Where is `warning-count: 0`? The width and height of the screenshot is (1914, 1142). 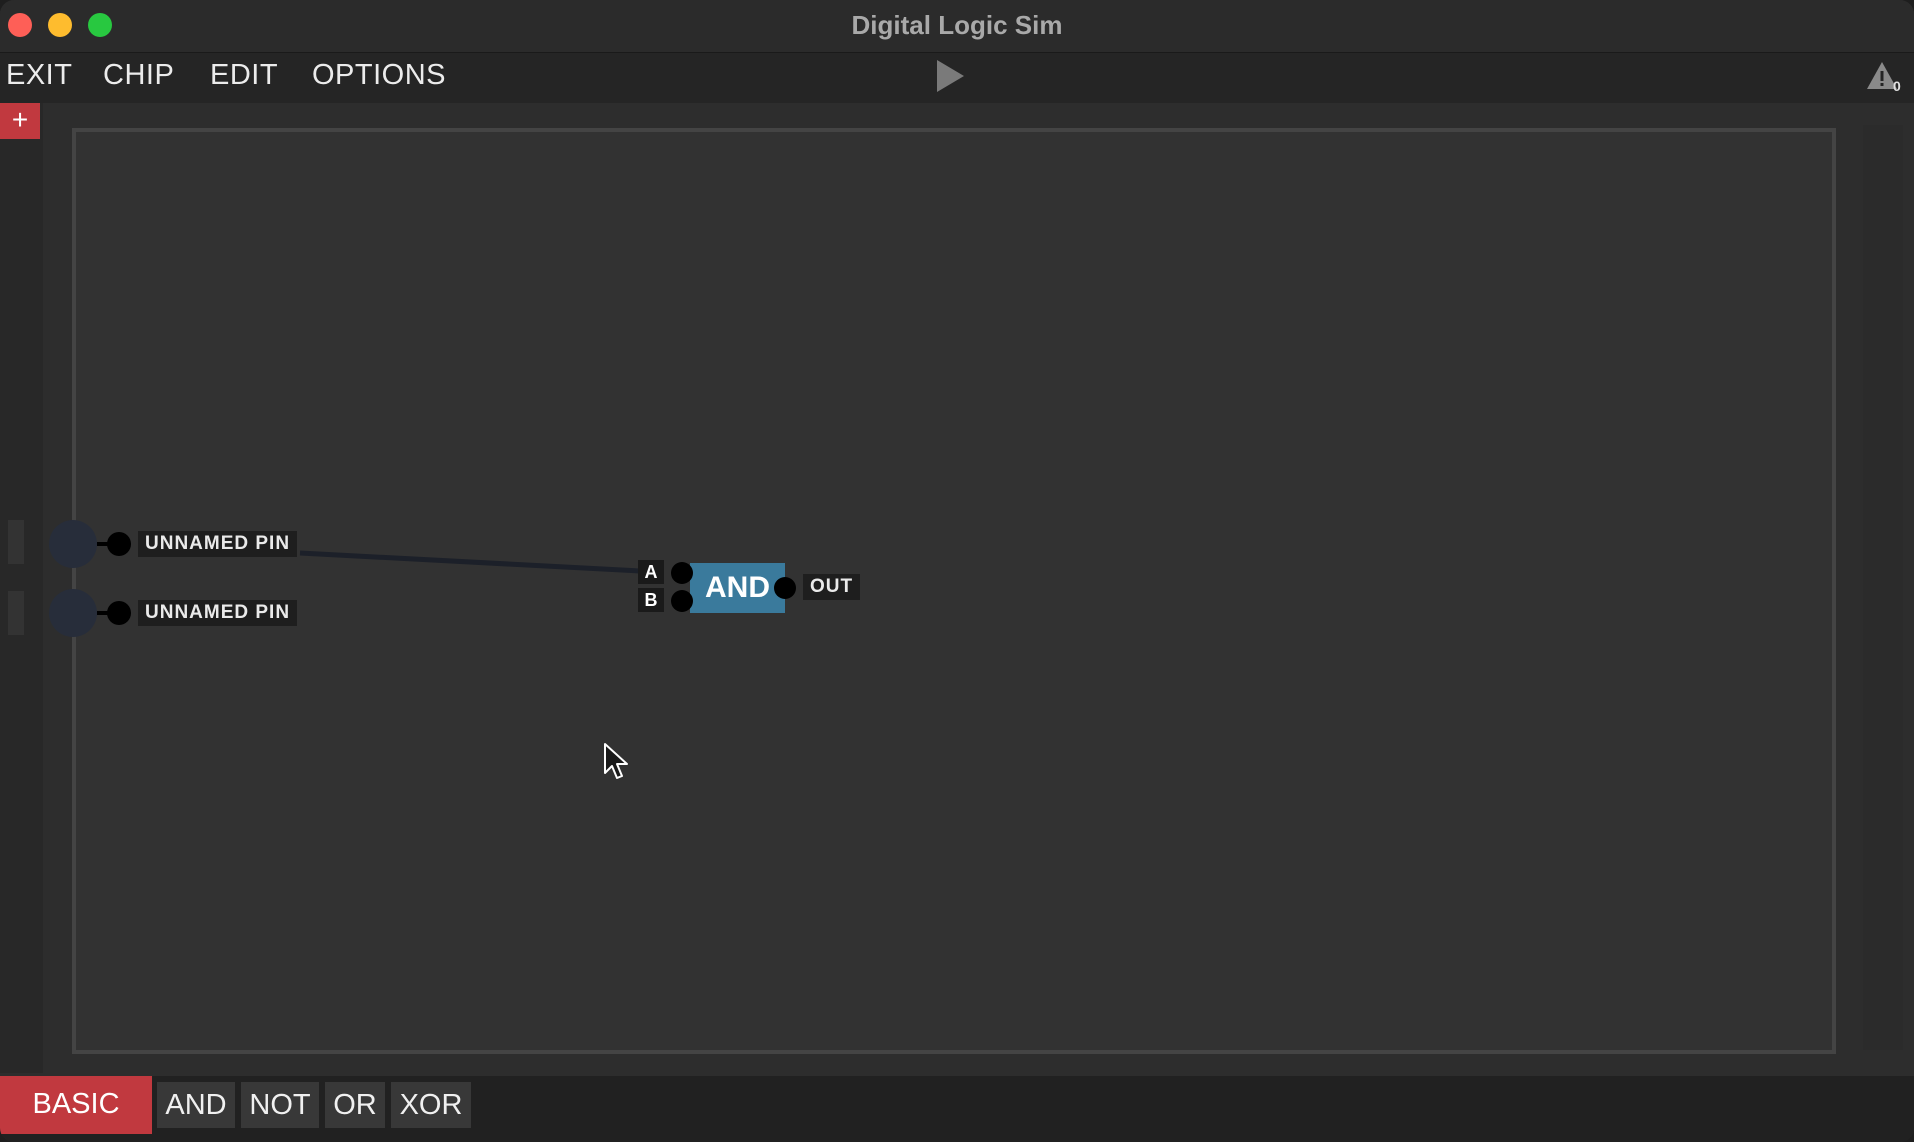
warning-count: 0 is located at coordinates (1897, 86).